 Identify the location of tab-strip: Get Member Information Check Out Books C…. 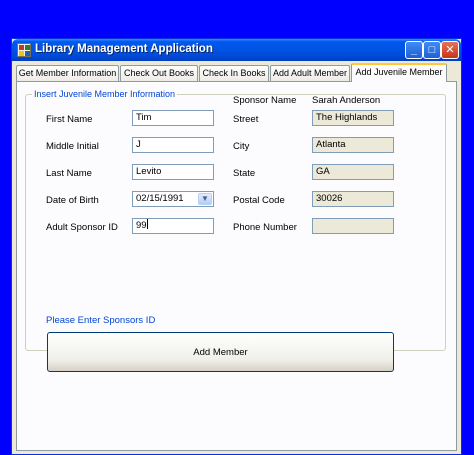
(238, 72).